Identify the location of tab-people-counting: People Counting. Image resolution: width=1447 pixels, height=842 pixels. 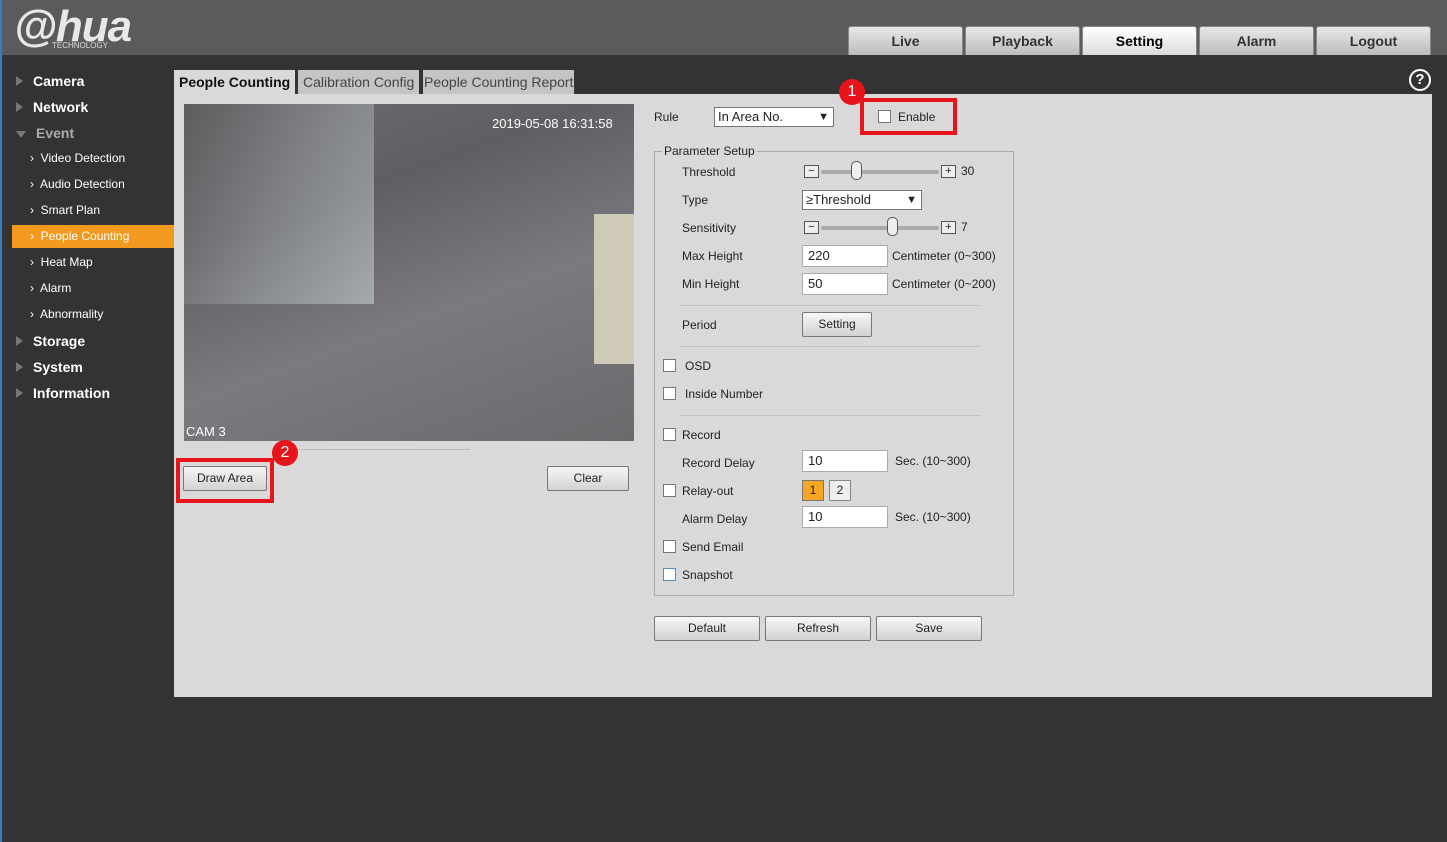
(235, 82).